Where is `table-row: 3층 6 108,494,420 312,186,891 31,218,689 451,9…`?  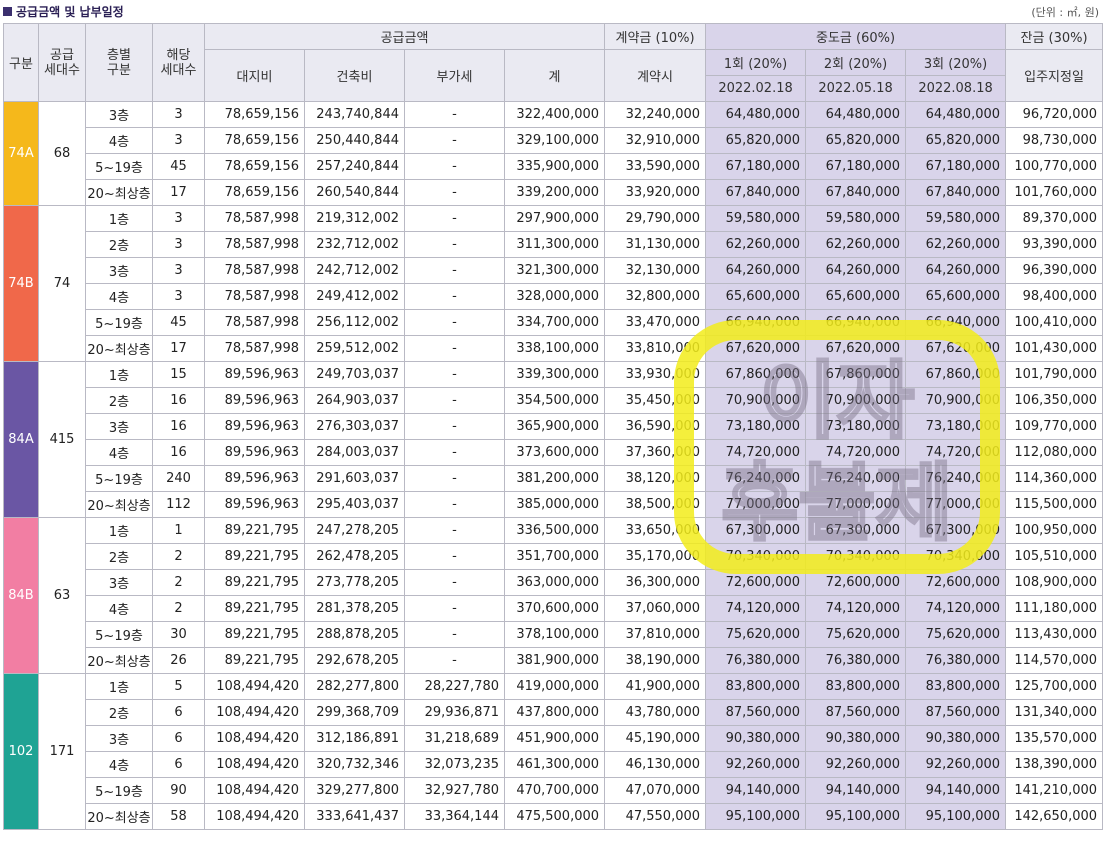 table-row: 3층 6 108,494,420 312,186,891 31,218,689 451,9… is located at coordinates (554, 738).